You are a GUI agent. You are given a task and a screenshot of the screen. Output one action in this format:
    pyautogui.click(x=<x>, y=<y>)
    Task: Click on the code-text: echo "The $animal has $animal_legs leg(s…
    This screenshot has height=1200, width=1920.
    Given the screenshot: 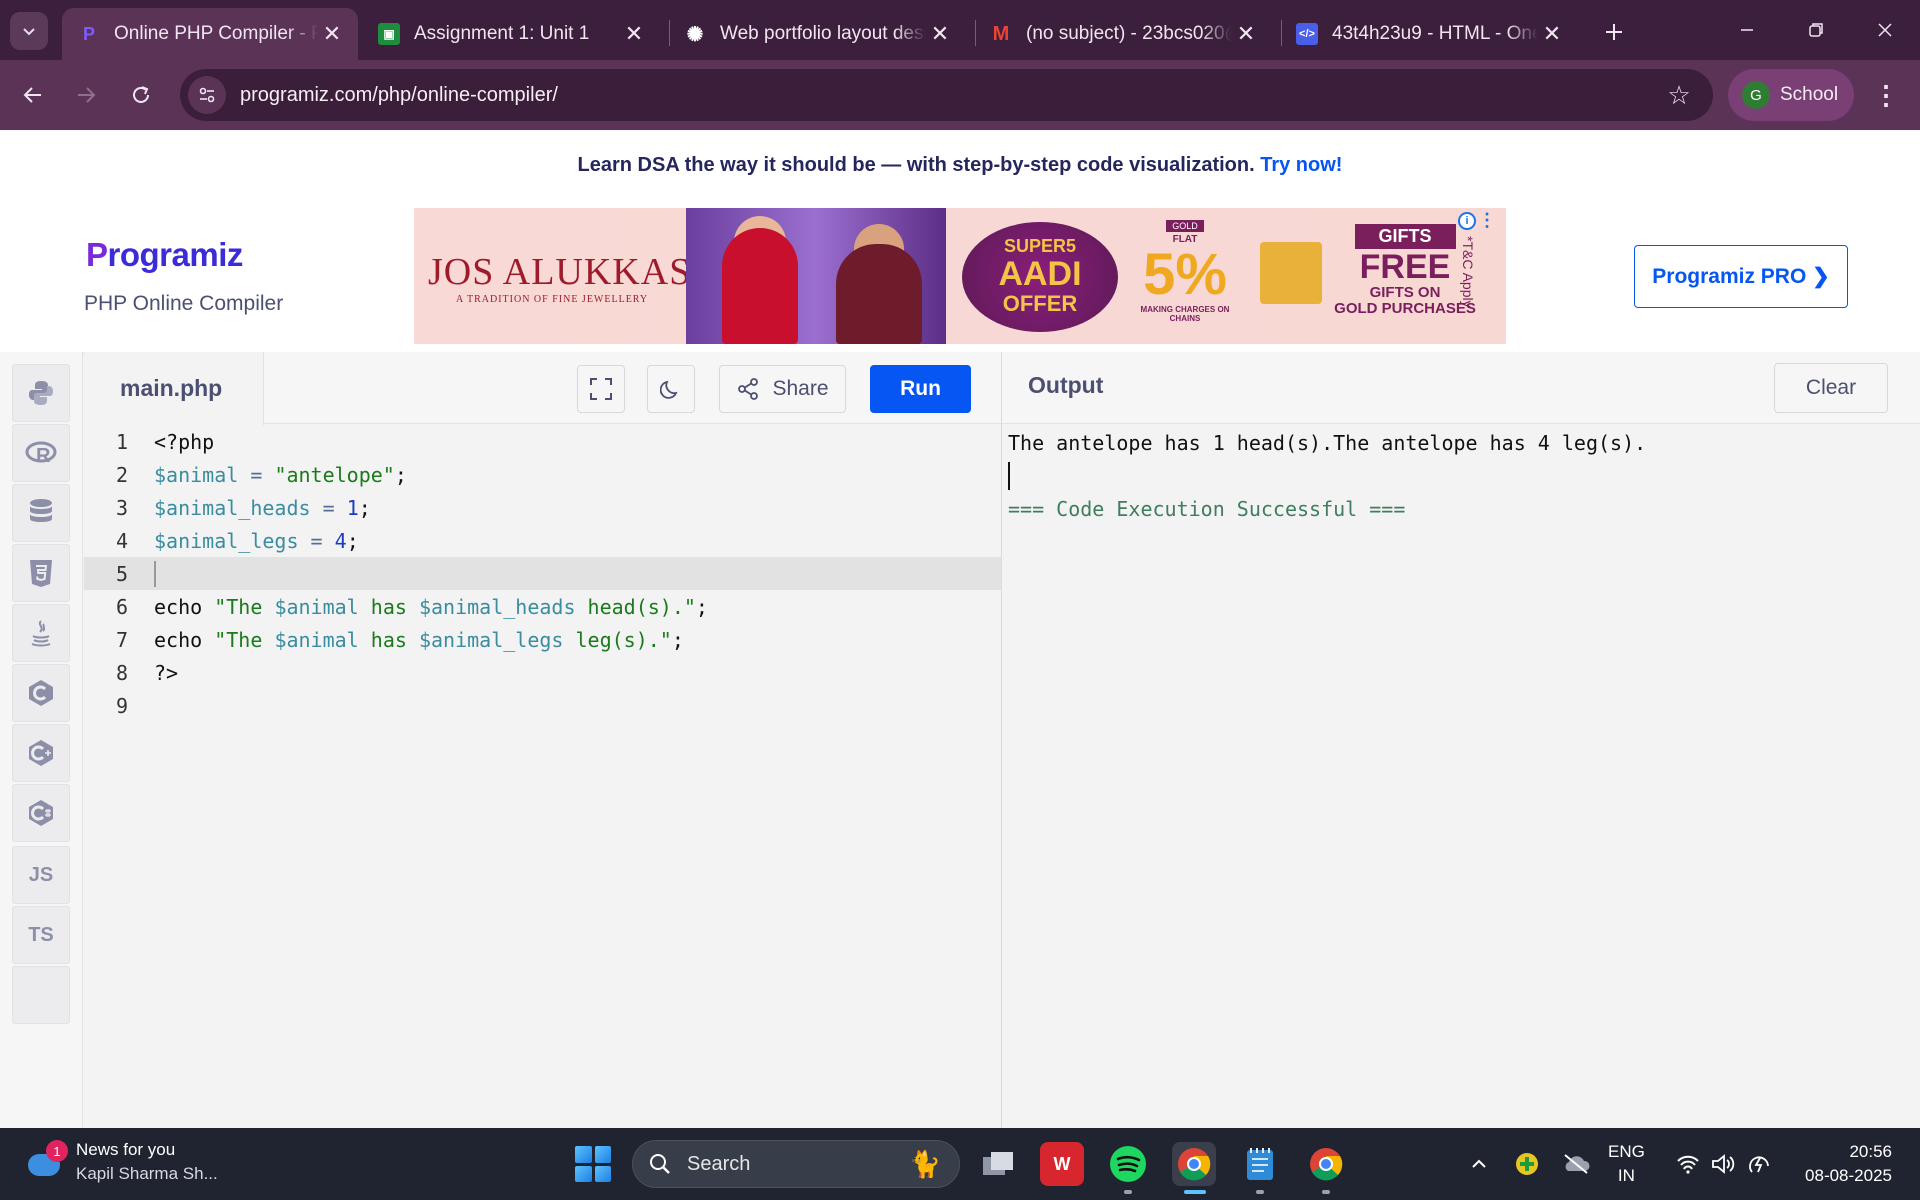 What is the action you would take?
    pyautogui.click(x=419, y=639)
    